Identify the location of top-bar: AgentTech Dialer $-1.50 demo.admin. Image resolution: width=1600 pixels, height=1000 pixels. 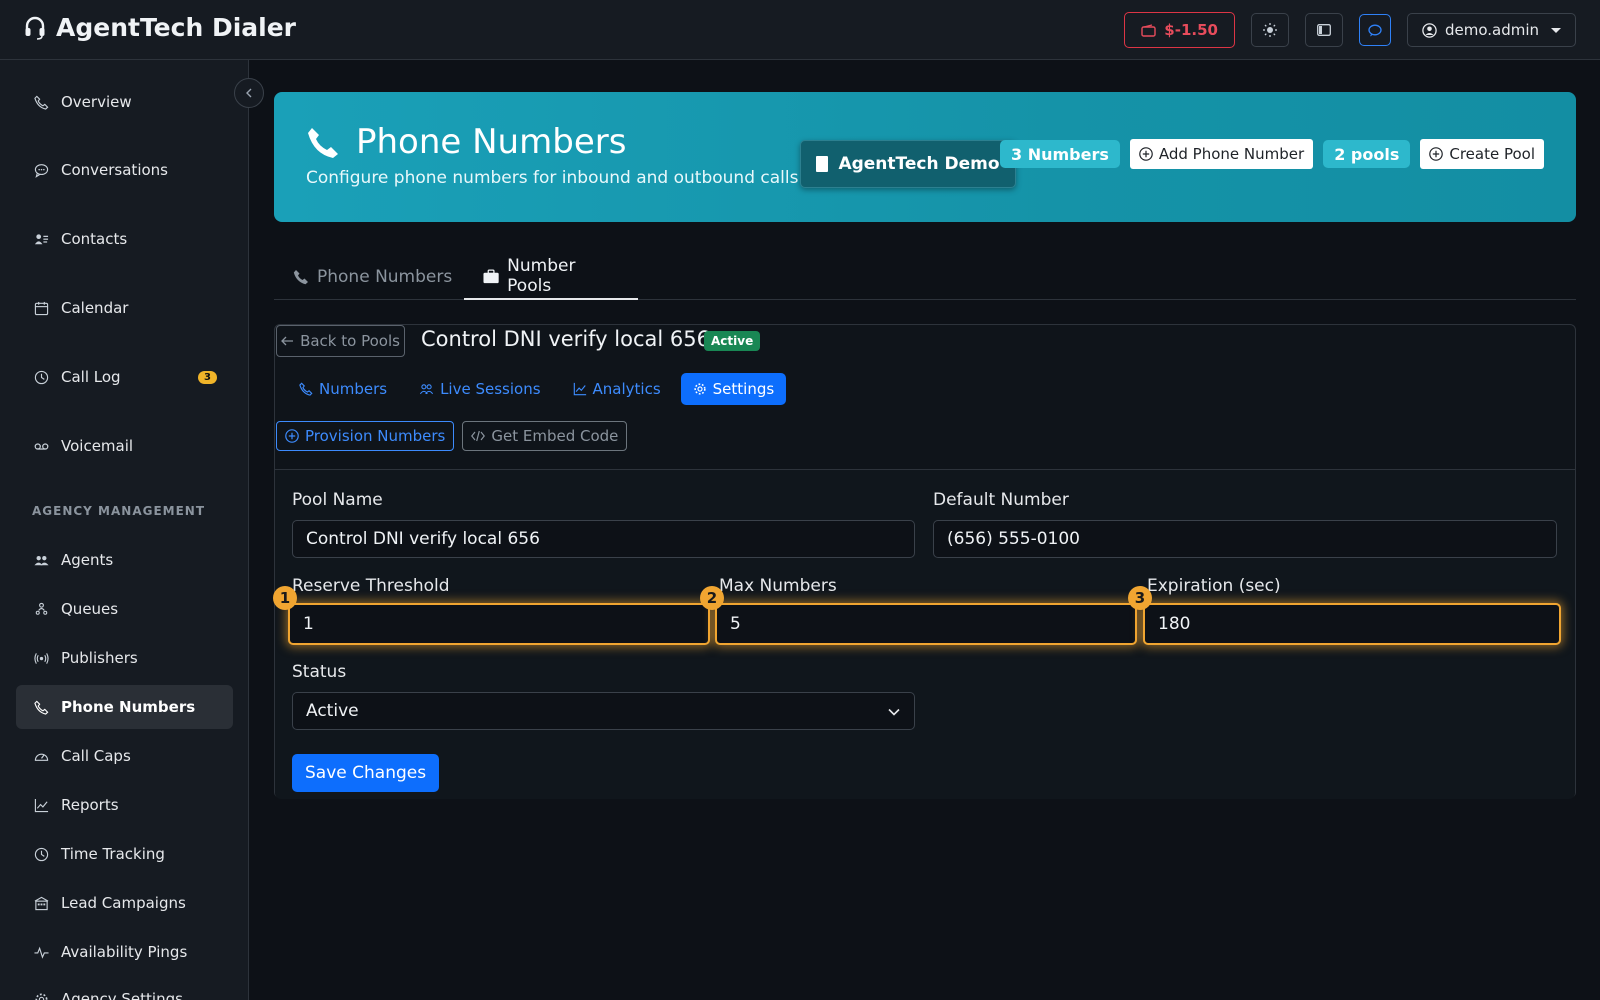
(800, 30).